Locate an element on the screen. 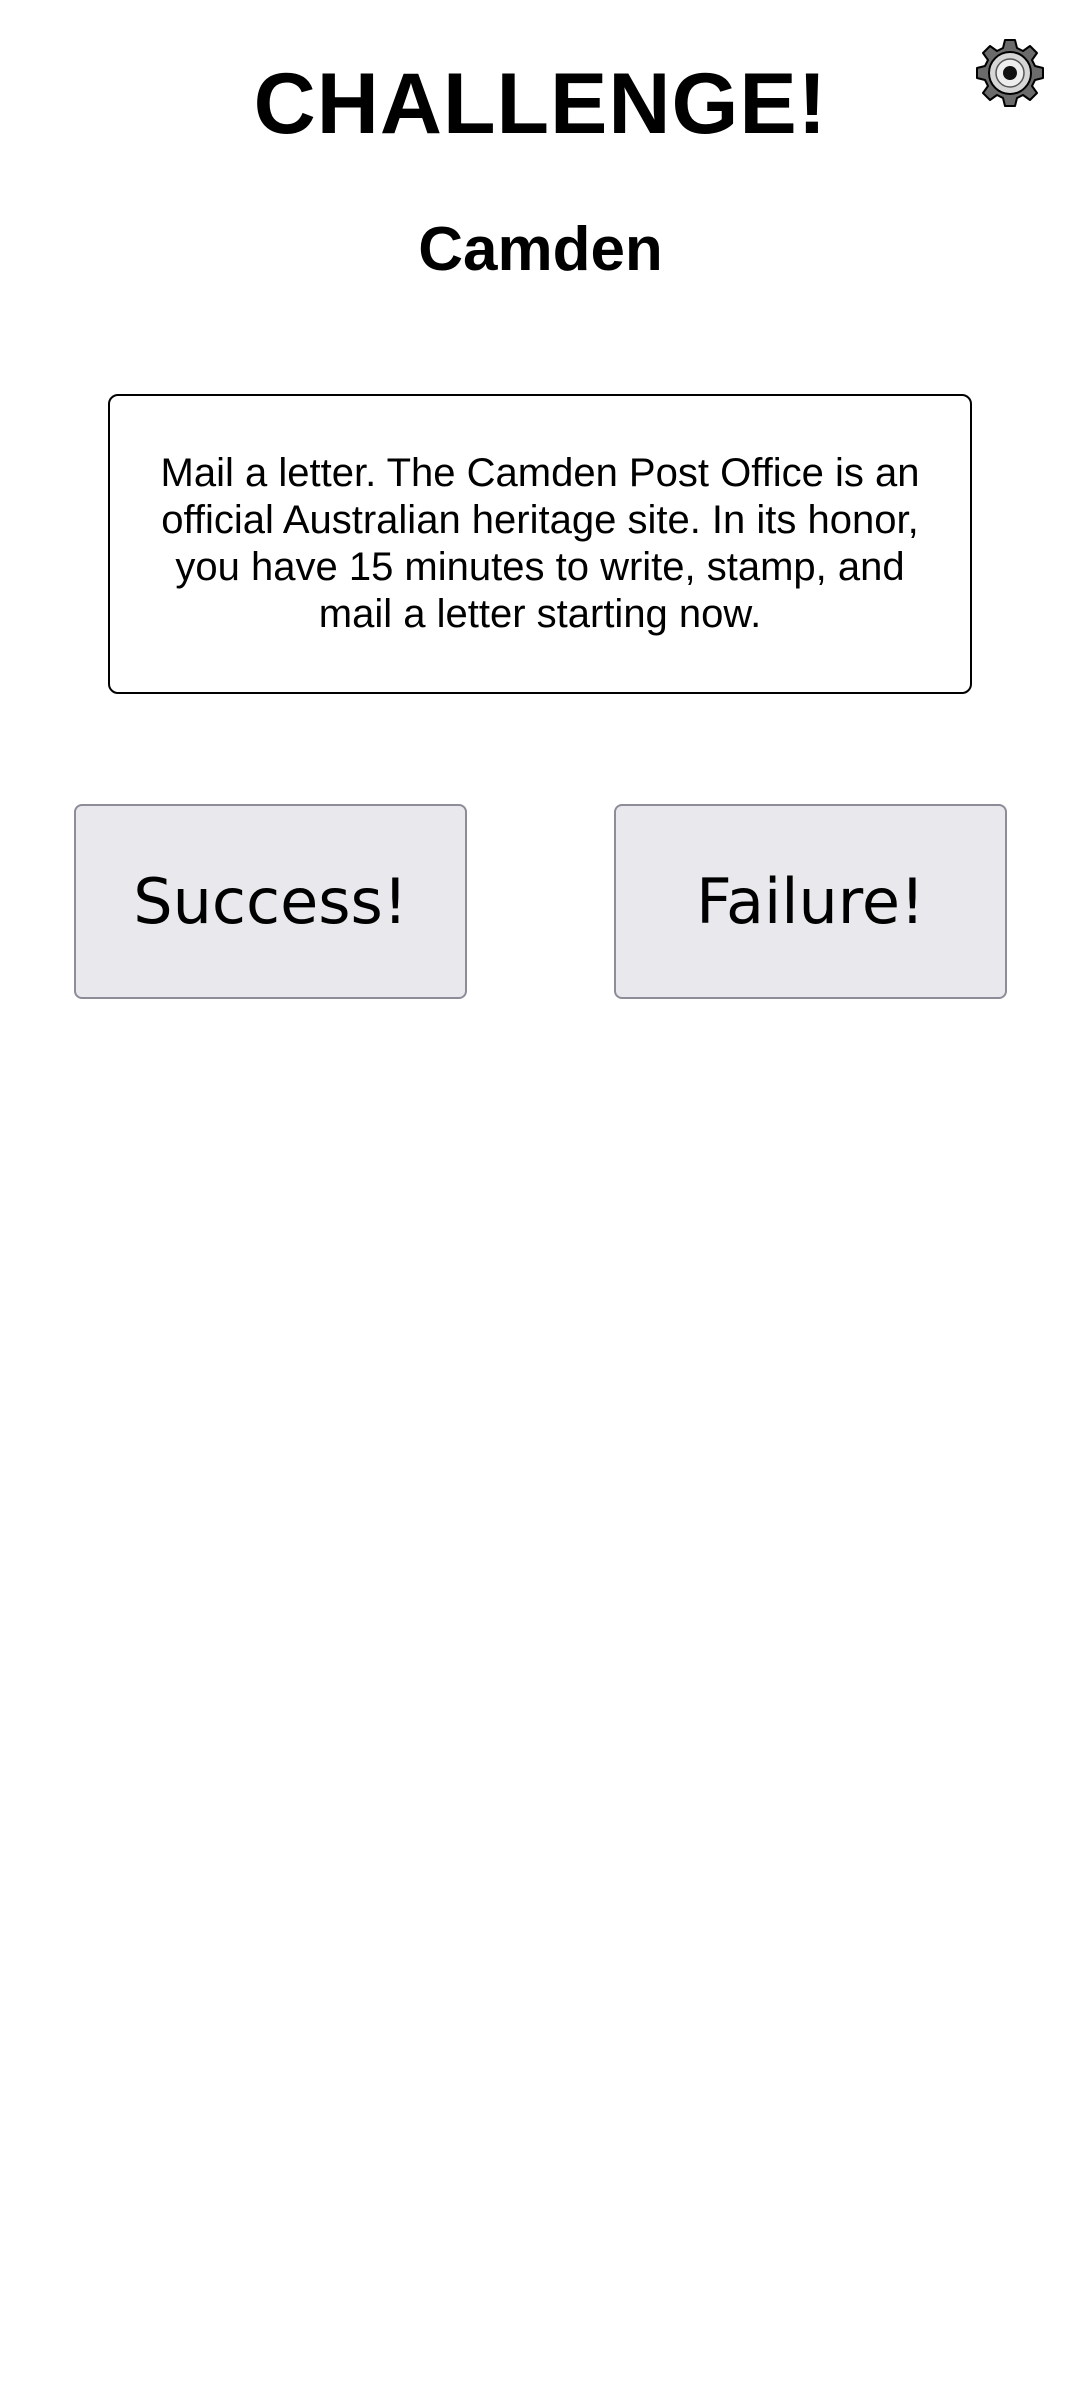 This screenshot has width=1081, height=2401. gear-icon is located at coordinates (1010, 73).